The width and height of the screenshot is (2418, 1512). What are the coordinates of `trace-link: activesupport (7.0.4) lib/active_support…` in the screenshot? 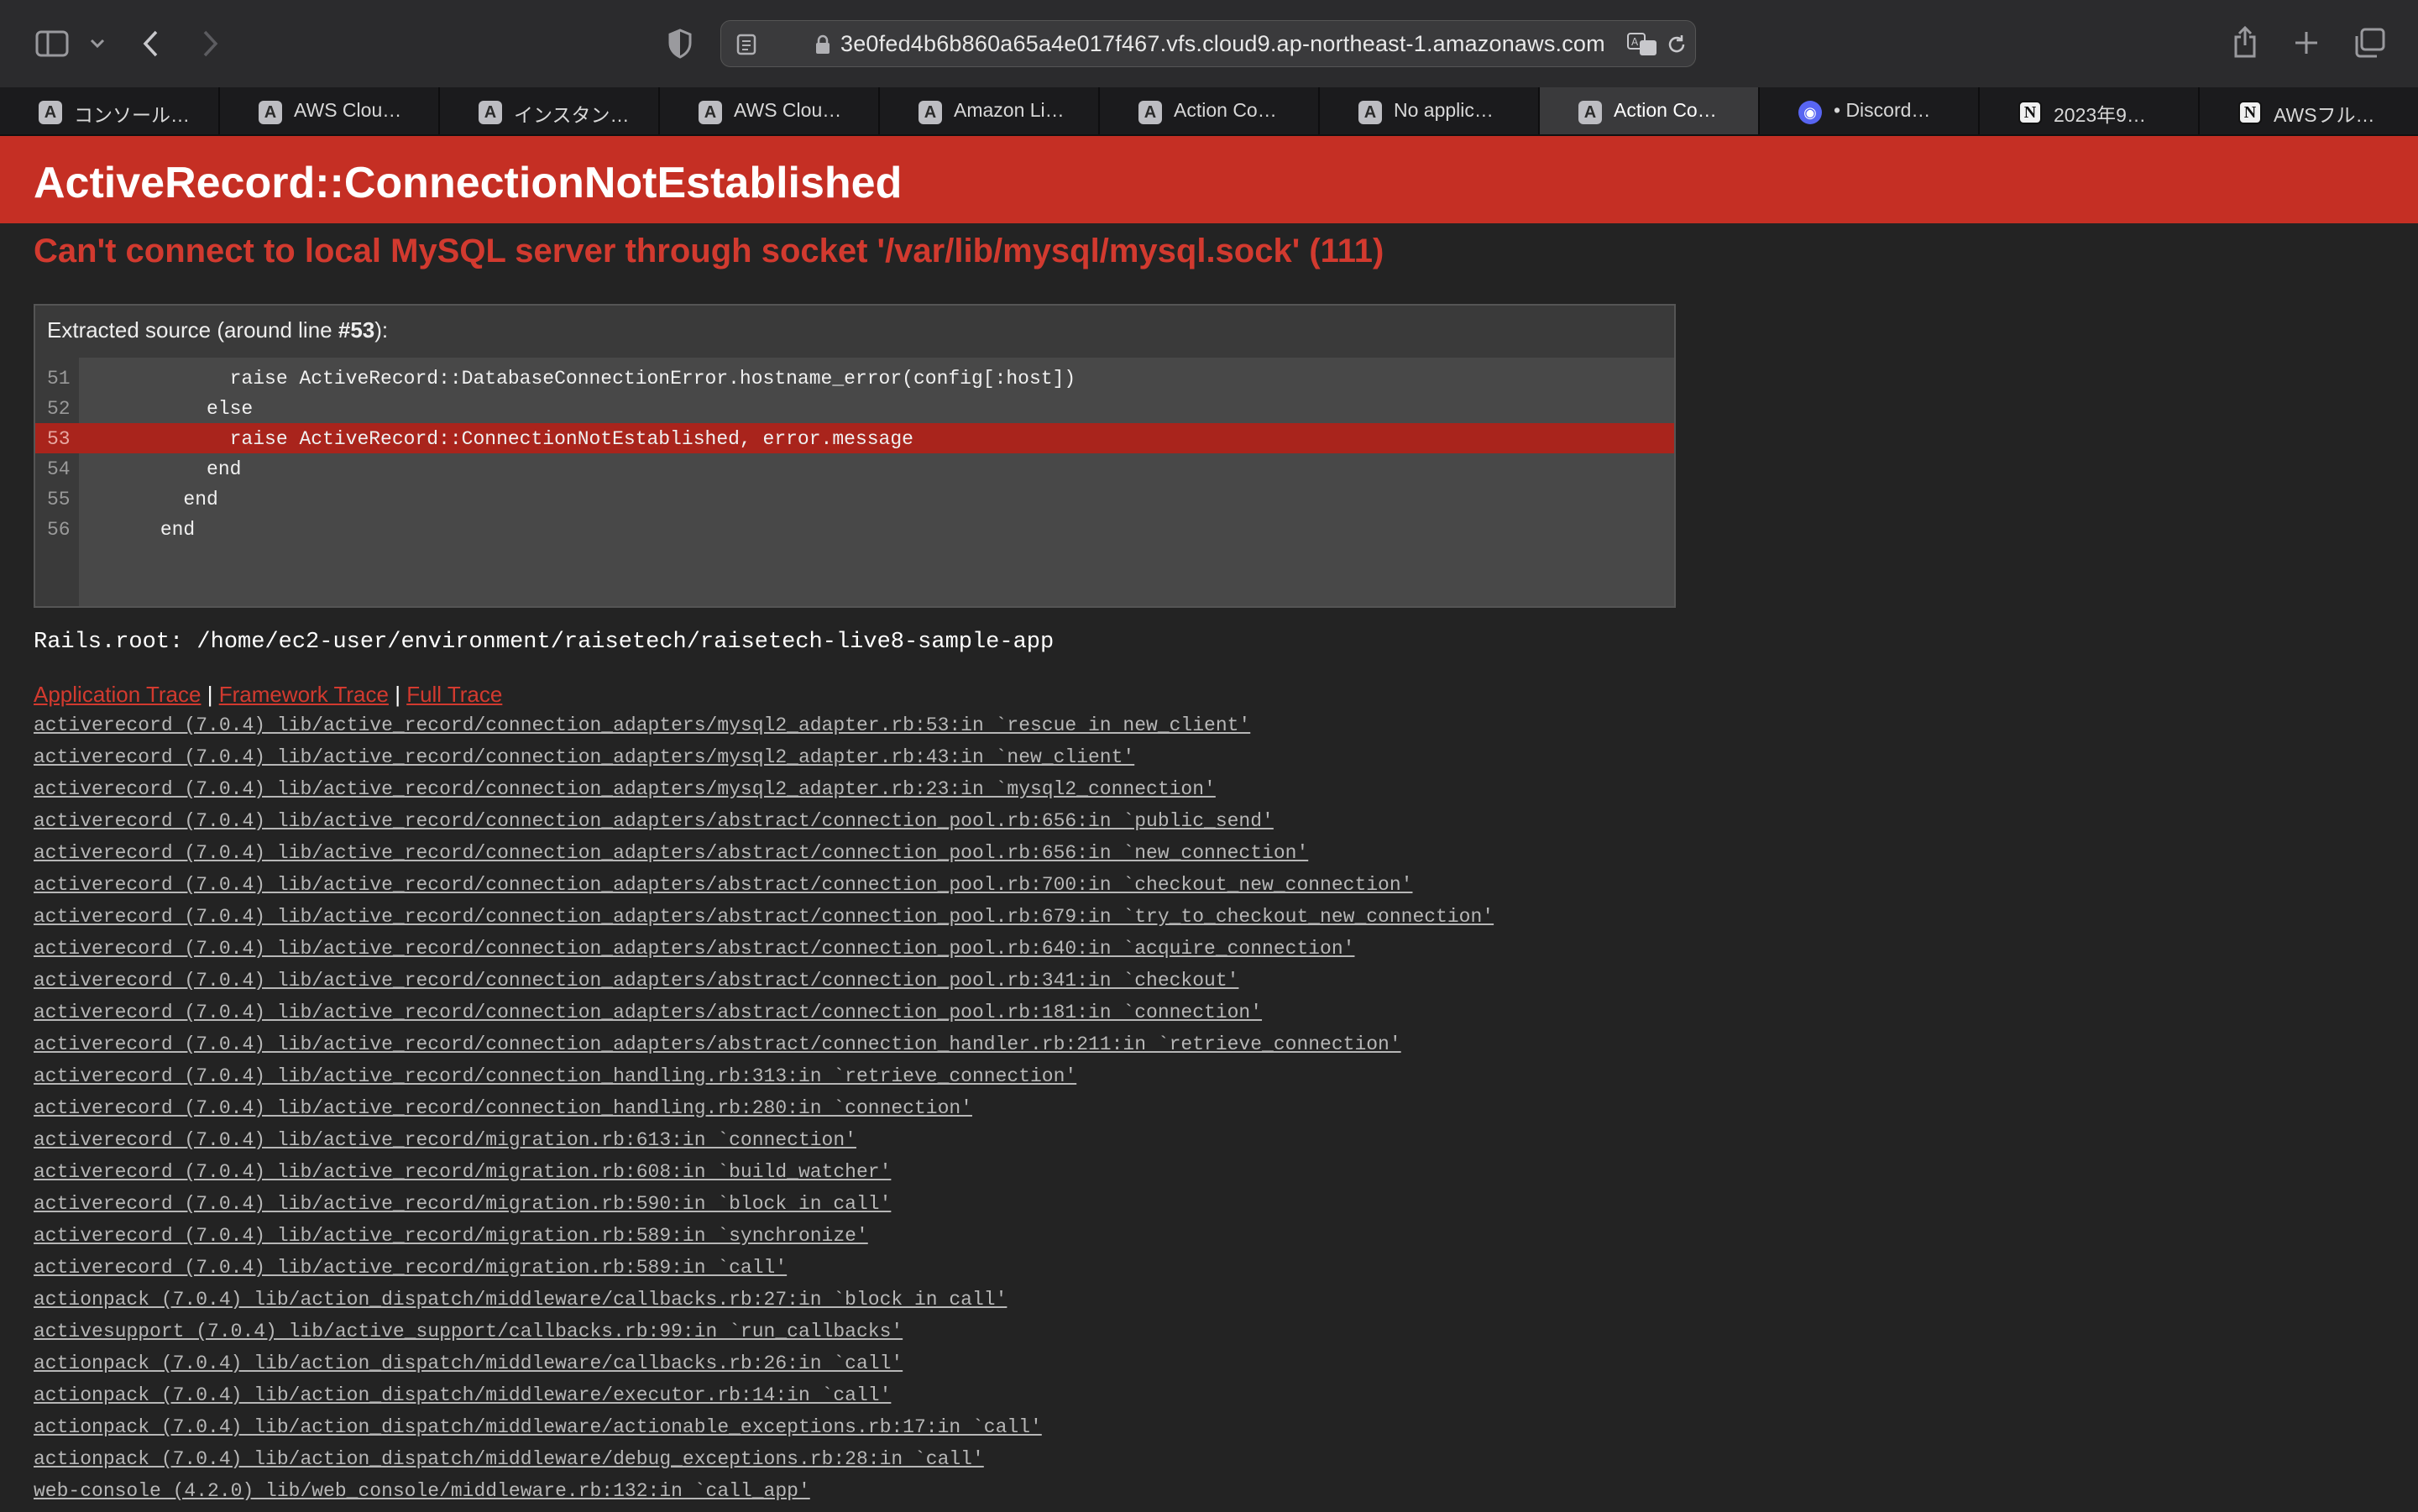 It's located at (468, 1331).